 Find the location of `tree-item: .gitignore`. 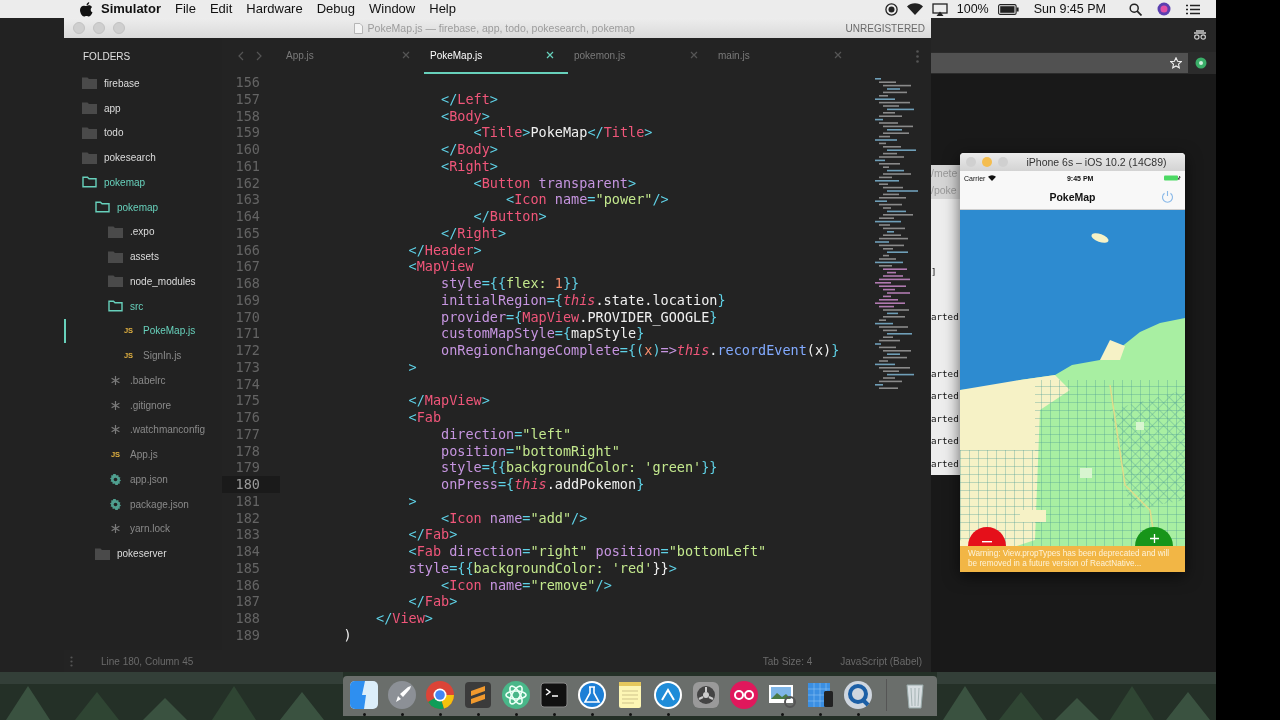

tree-item: .gitignore is located at coordinates (143, 405).